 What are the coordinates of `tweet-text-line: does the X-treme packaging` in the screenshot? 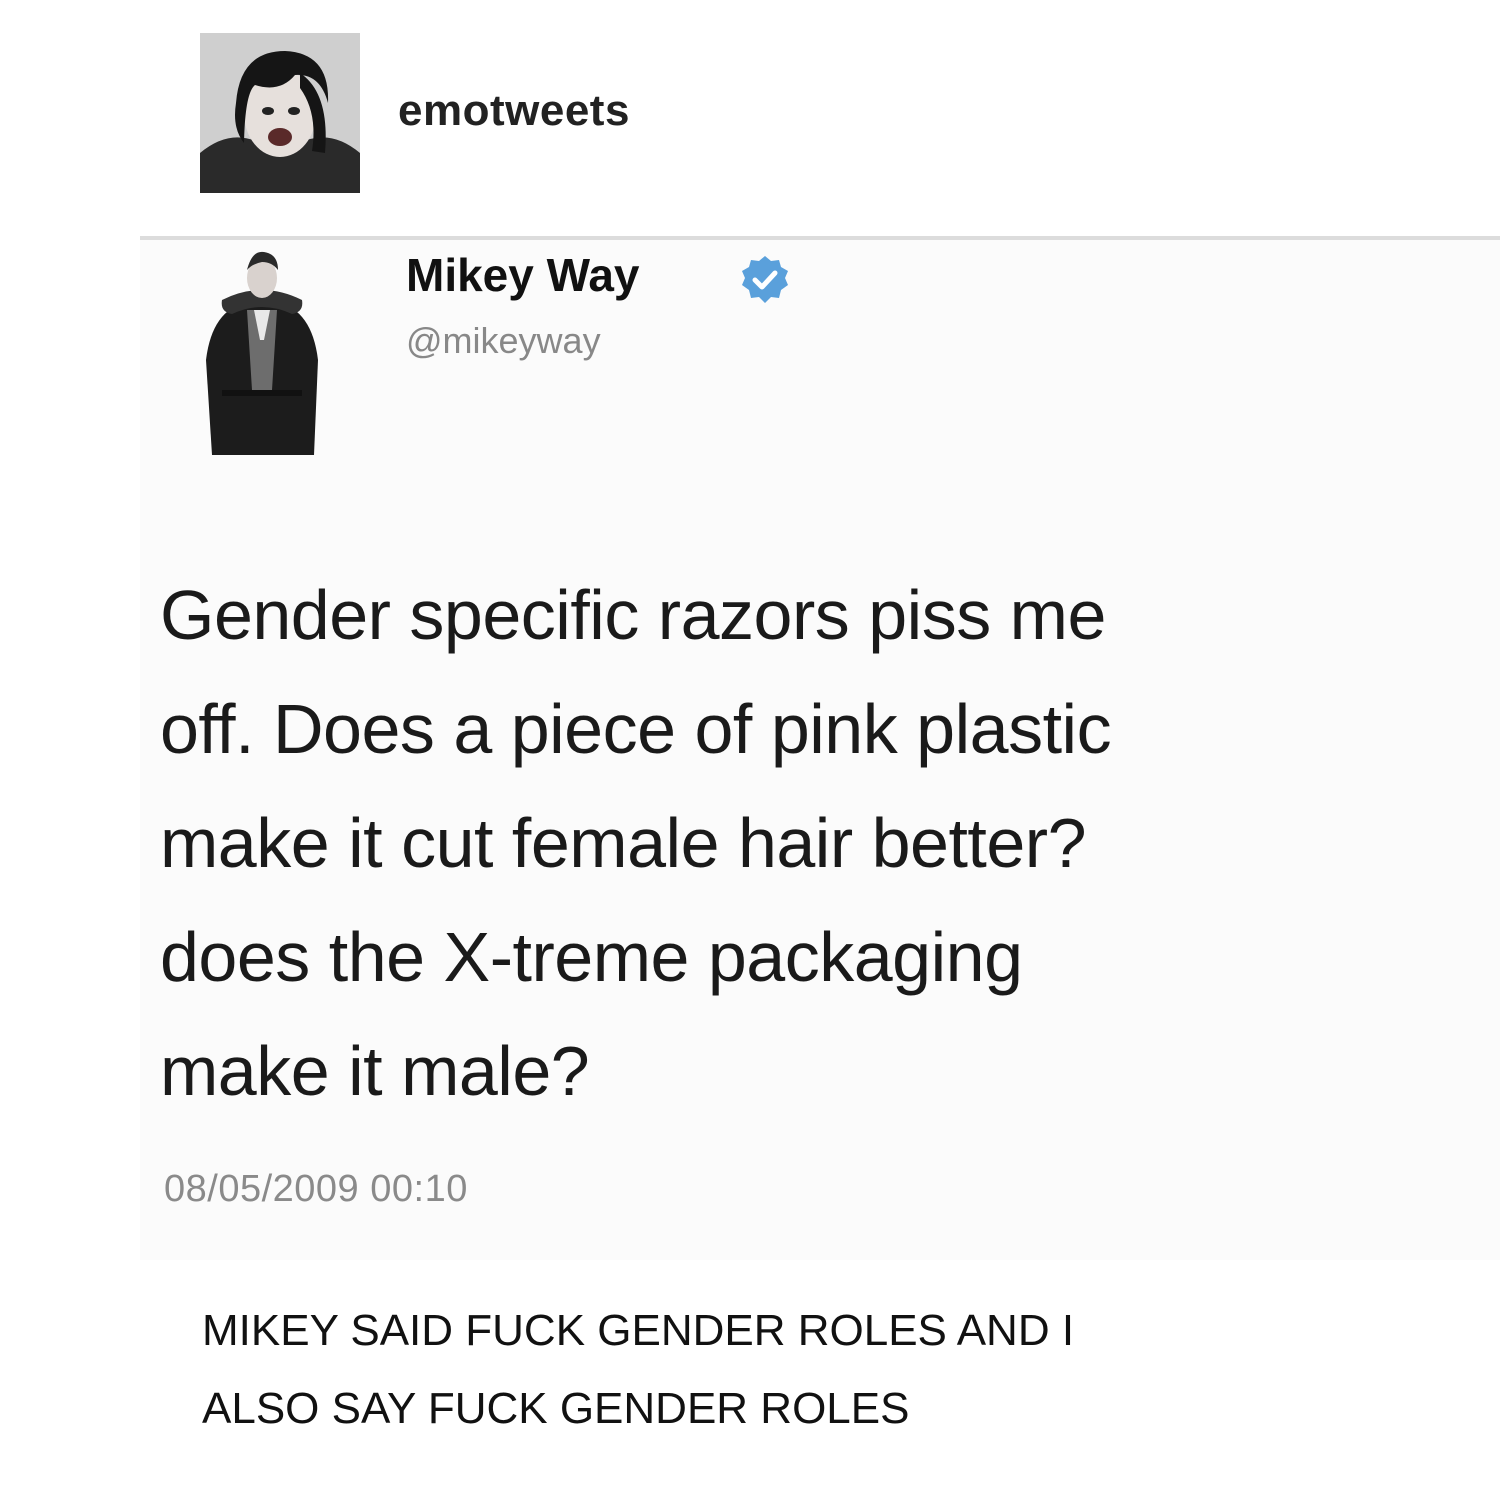 It's located at (591, 957).